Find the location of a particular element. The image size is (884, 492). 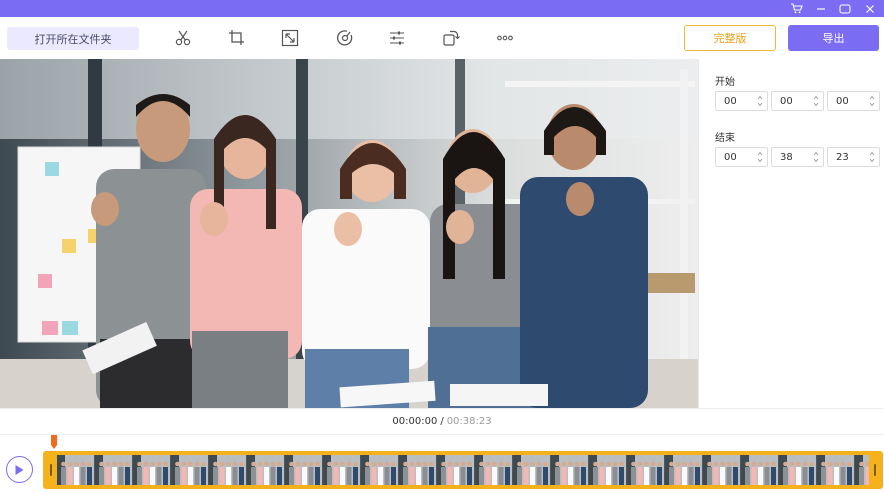

end-hour-value: 00 is located at coordinates (730, 157).